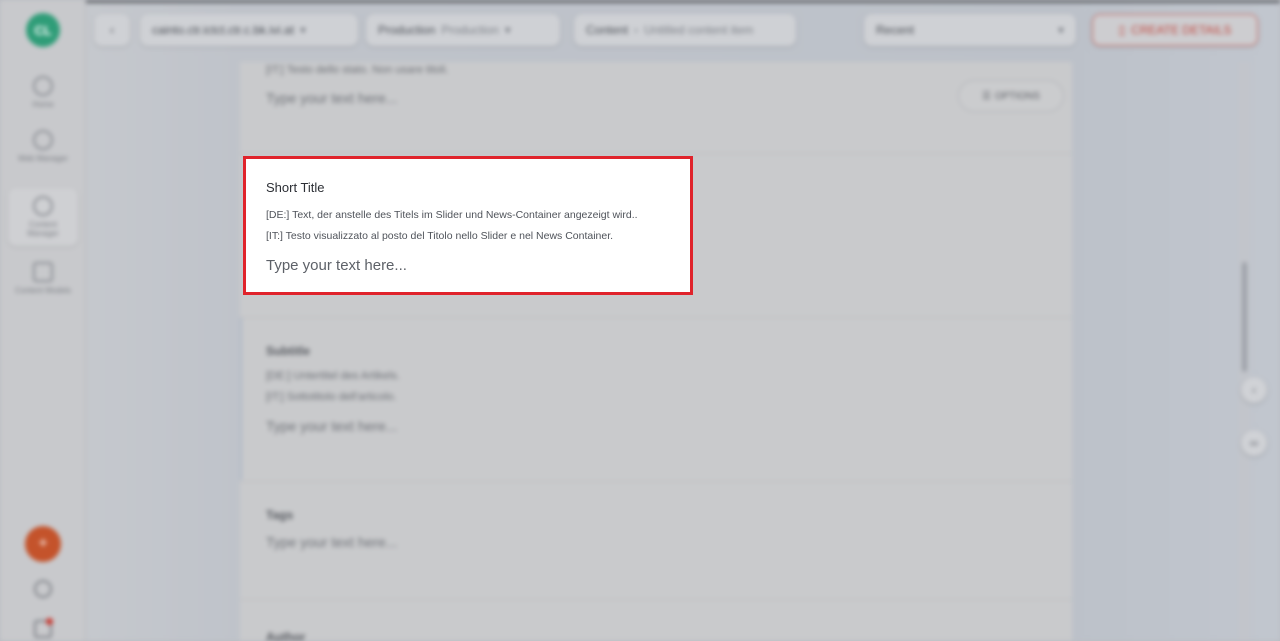 The height and width of the screenshot is (641, 1280). What do you see at coordinates (1181, 30) in the screenshot?
I see `create-details-label: CREATE DETAILS` at bounding box center [1181, 30].